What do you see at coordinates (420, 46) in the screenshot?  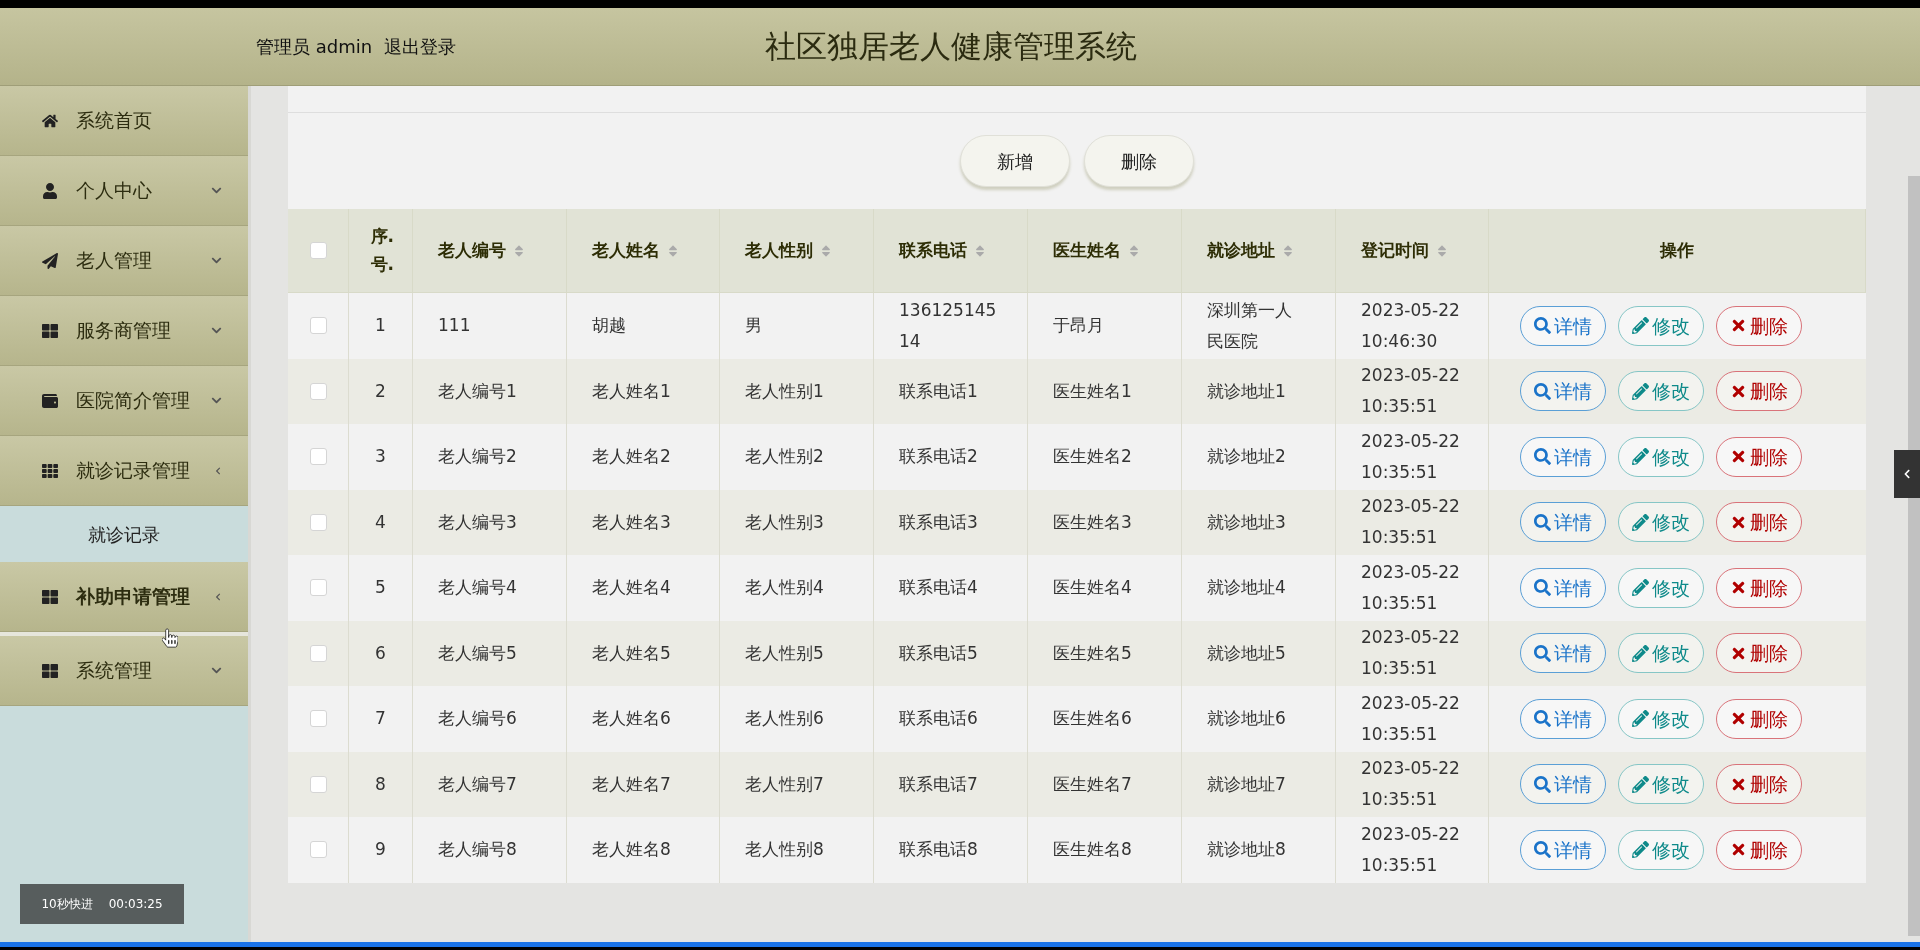 I see `logout-link: 退出登录` at bounding box center [420, 46].